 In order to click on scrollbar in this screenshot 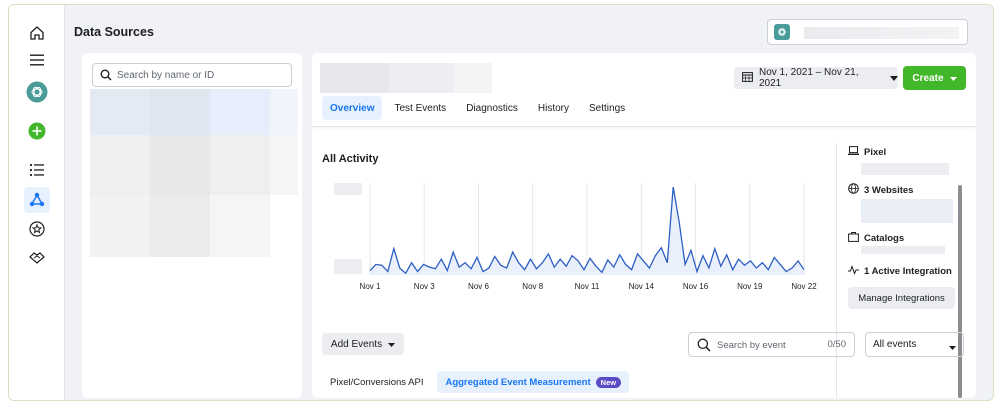, I will do `click(960, 291)`.